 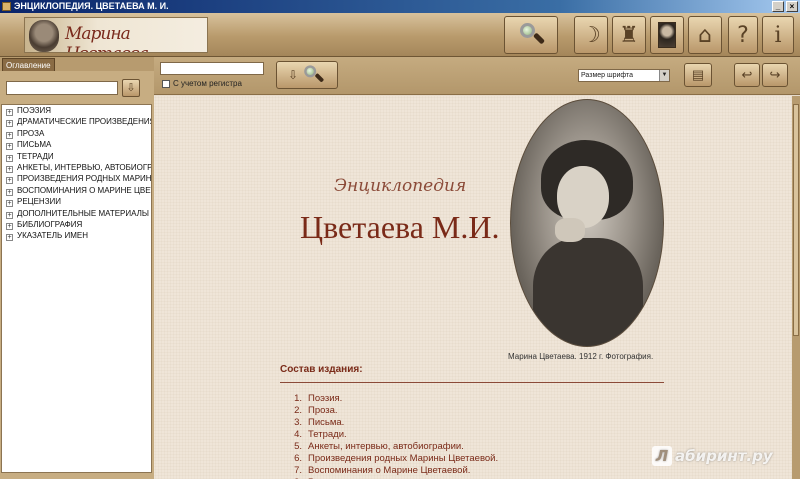 I want to click on toc-item: 7. Воспоминания о Марине Цветаевой., so click(x=394, y=471).